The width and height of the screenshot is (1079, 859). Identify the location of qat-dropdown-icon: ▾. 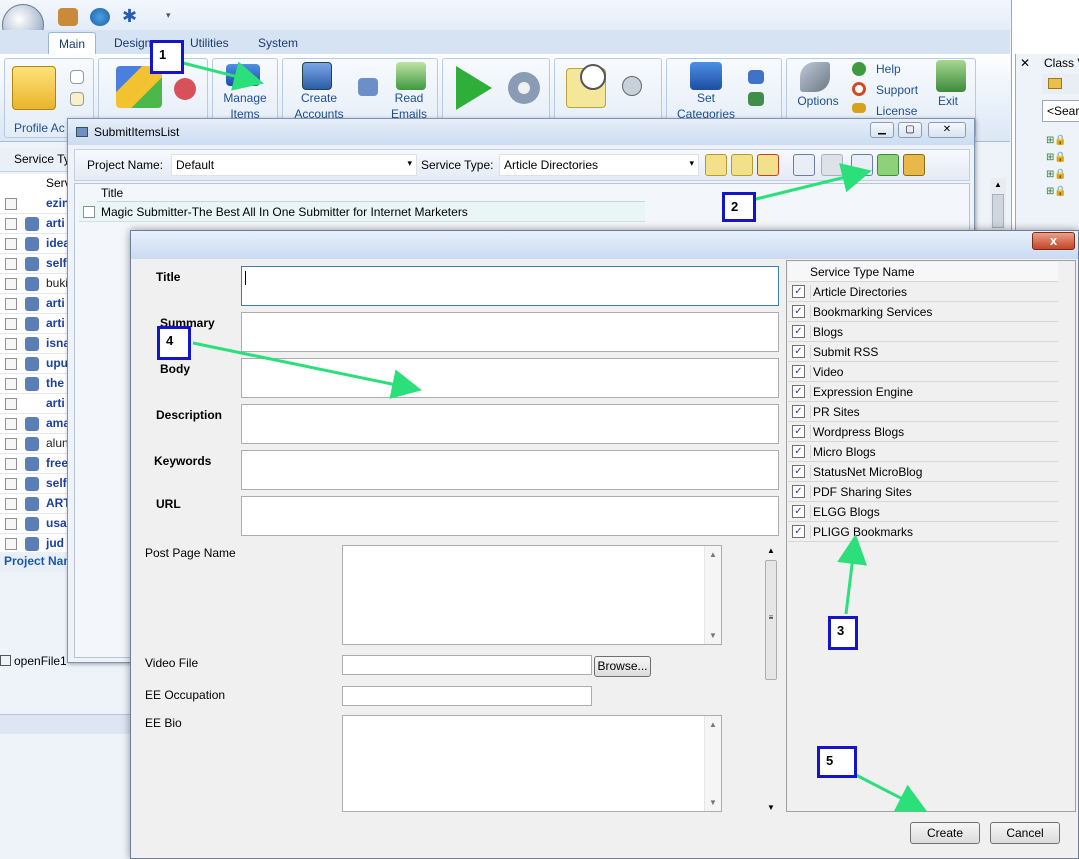
(168, 15).